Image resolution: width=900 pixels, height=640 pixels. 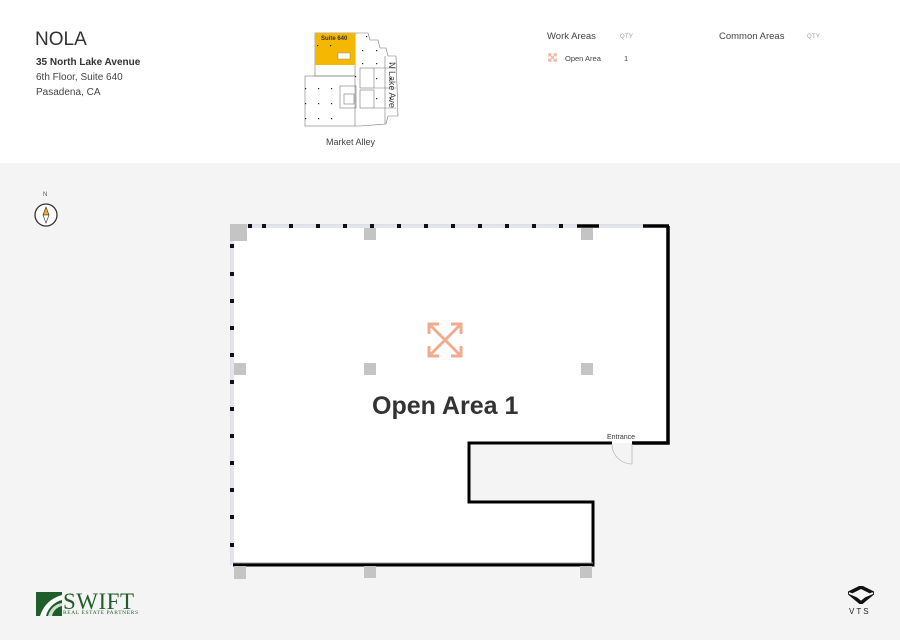 I want to click on entrance-door, so click(x=622, y=454).